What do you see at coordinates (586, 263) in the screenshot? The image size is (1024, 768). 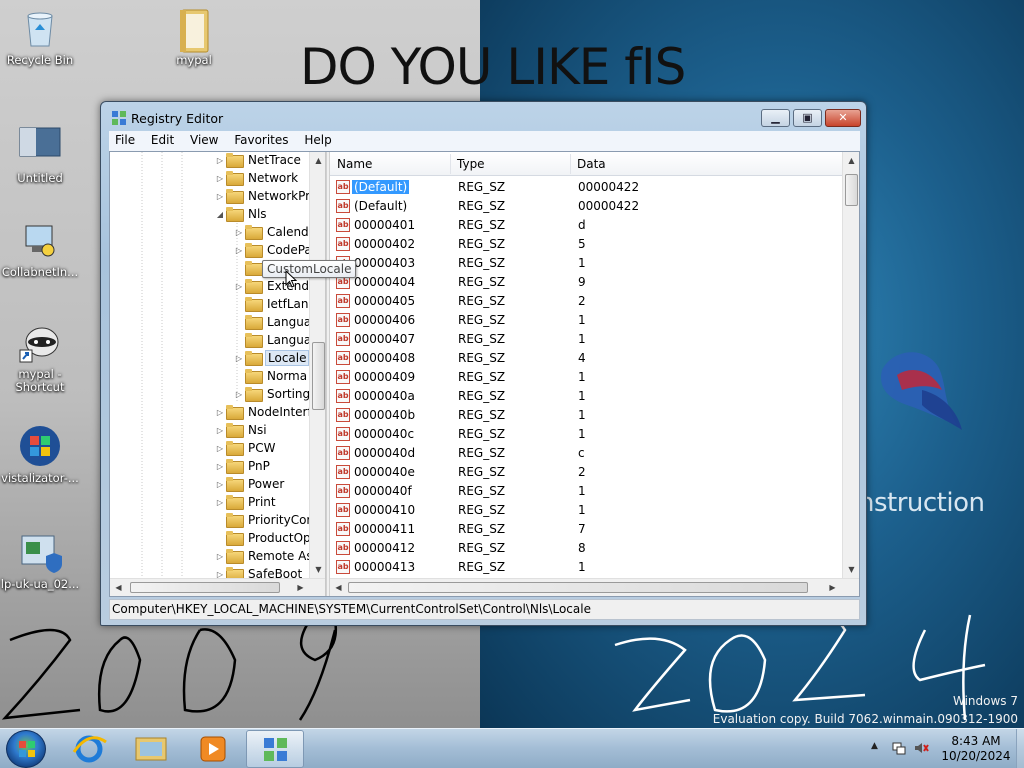 I see `value-row: ab00000403REG_SZ1` at bounding box center [586, 263].